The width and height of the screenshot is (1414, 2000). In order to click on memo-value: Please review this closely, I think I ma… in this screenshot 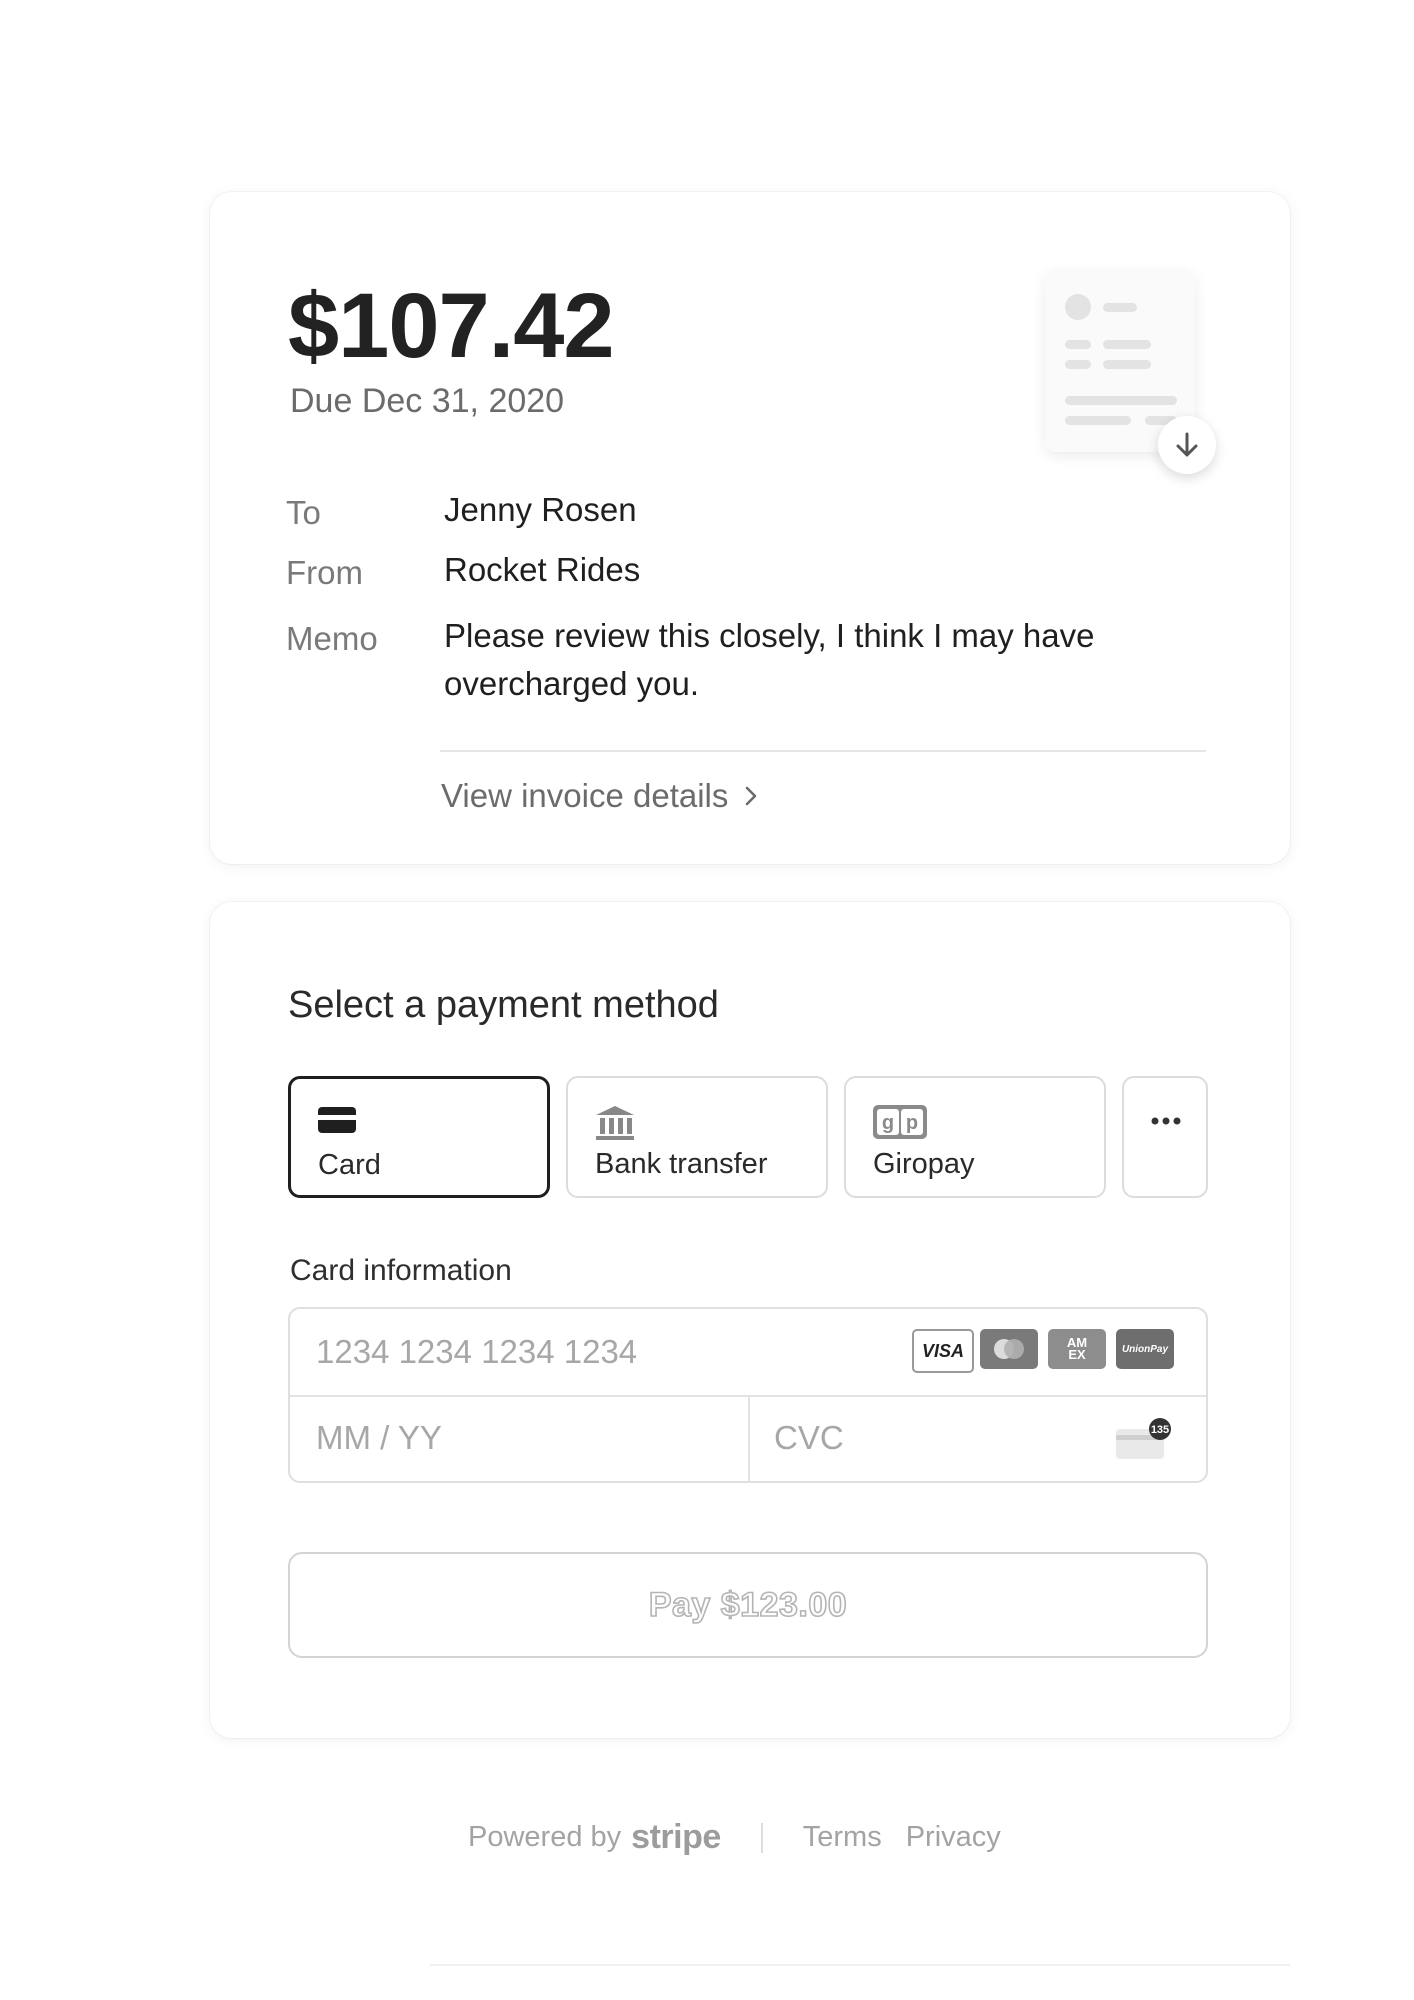, I will do `click(769, 659)`.